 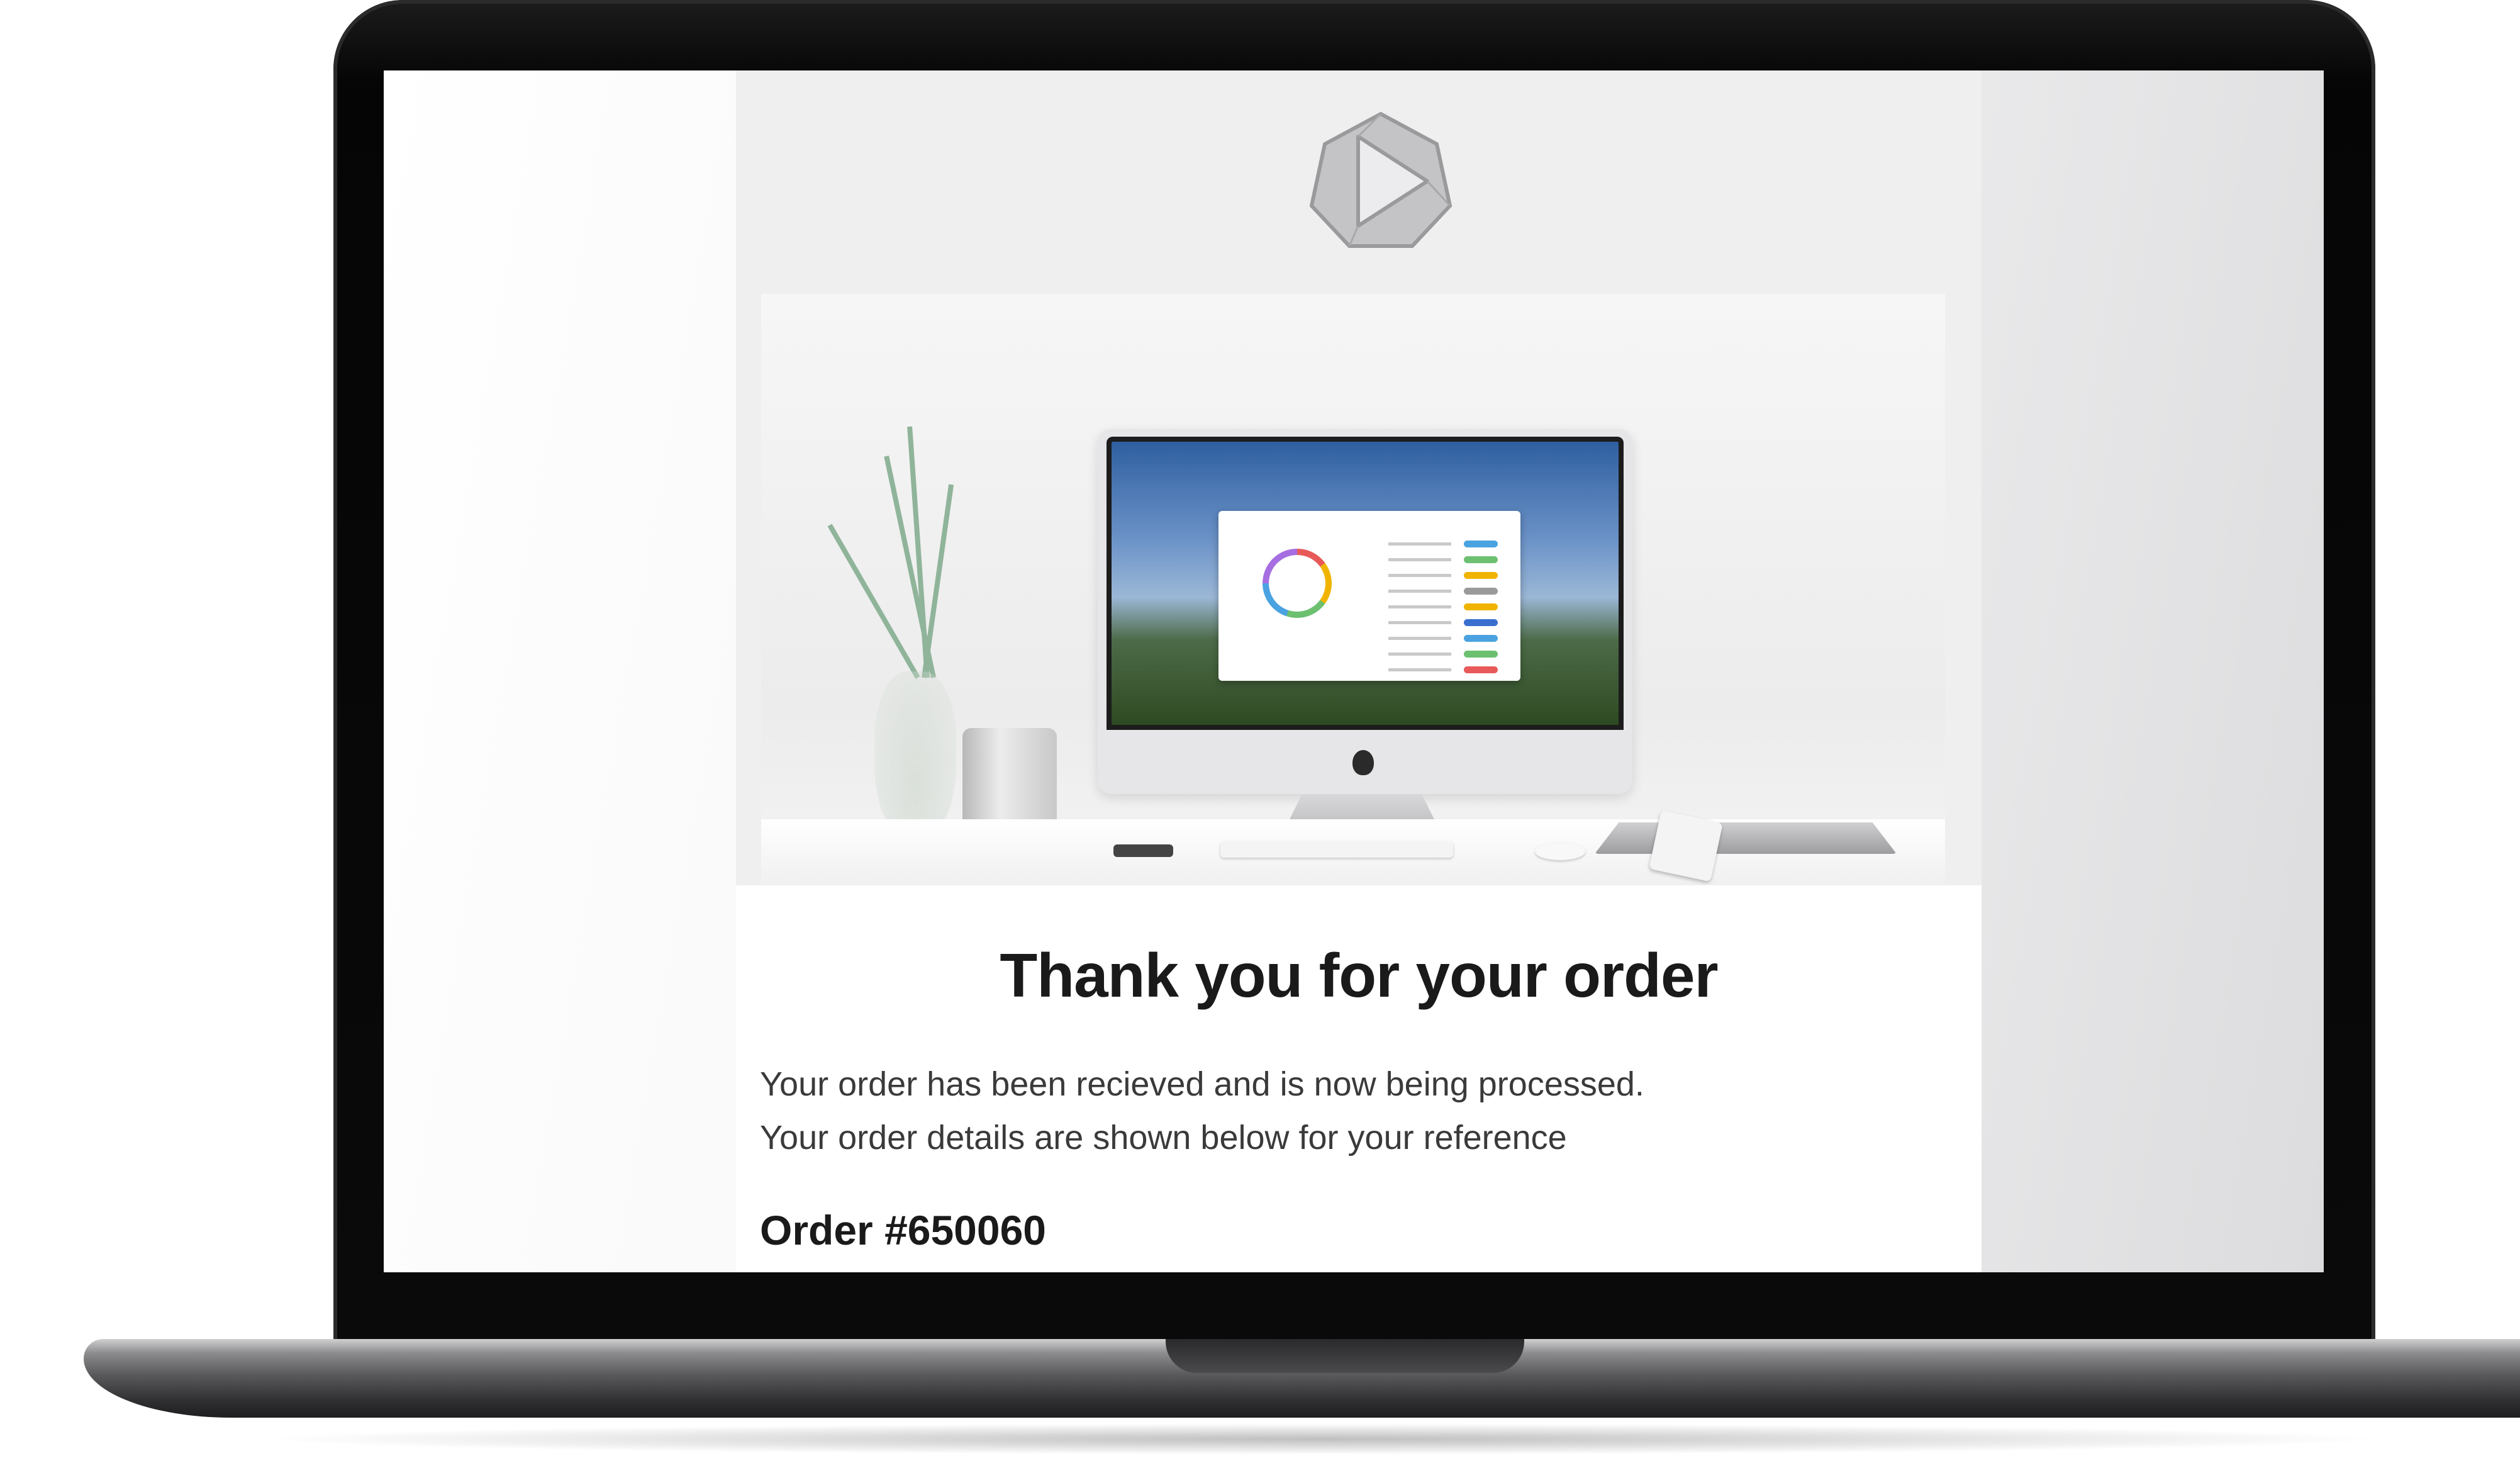 I want to click on laptop-notch, so click(x=1345, y=1356).